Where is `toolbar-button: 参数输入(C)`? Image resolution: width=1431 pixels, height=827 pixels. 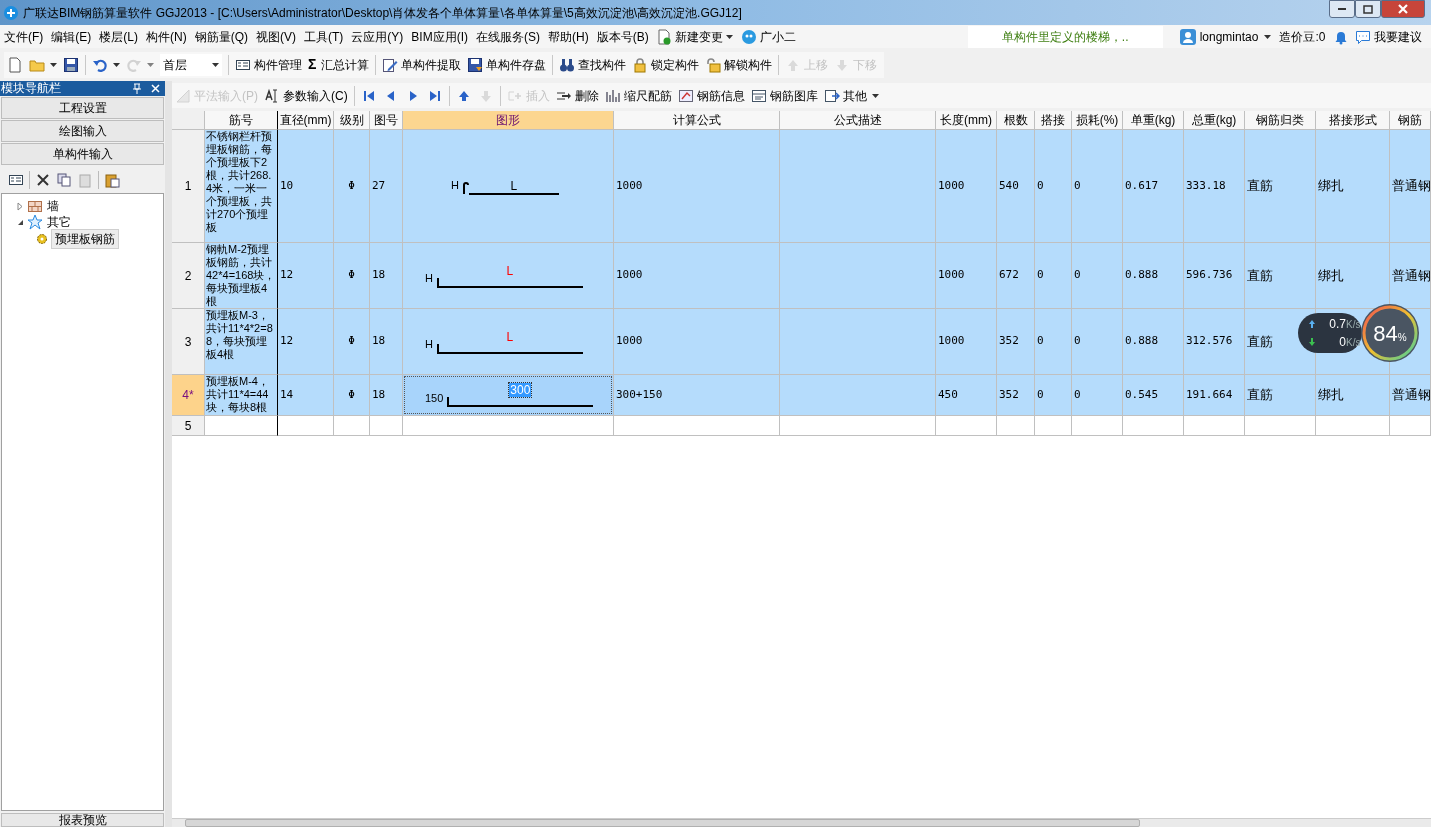 toolbar-button: 参数输入(C) is located at coordinates (306, 95).